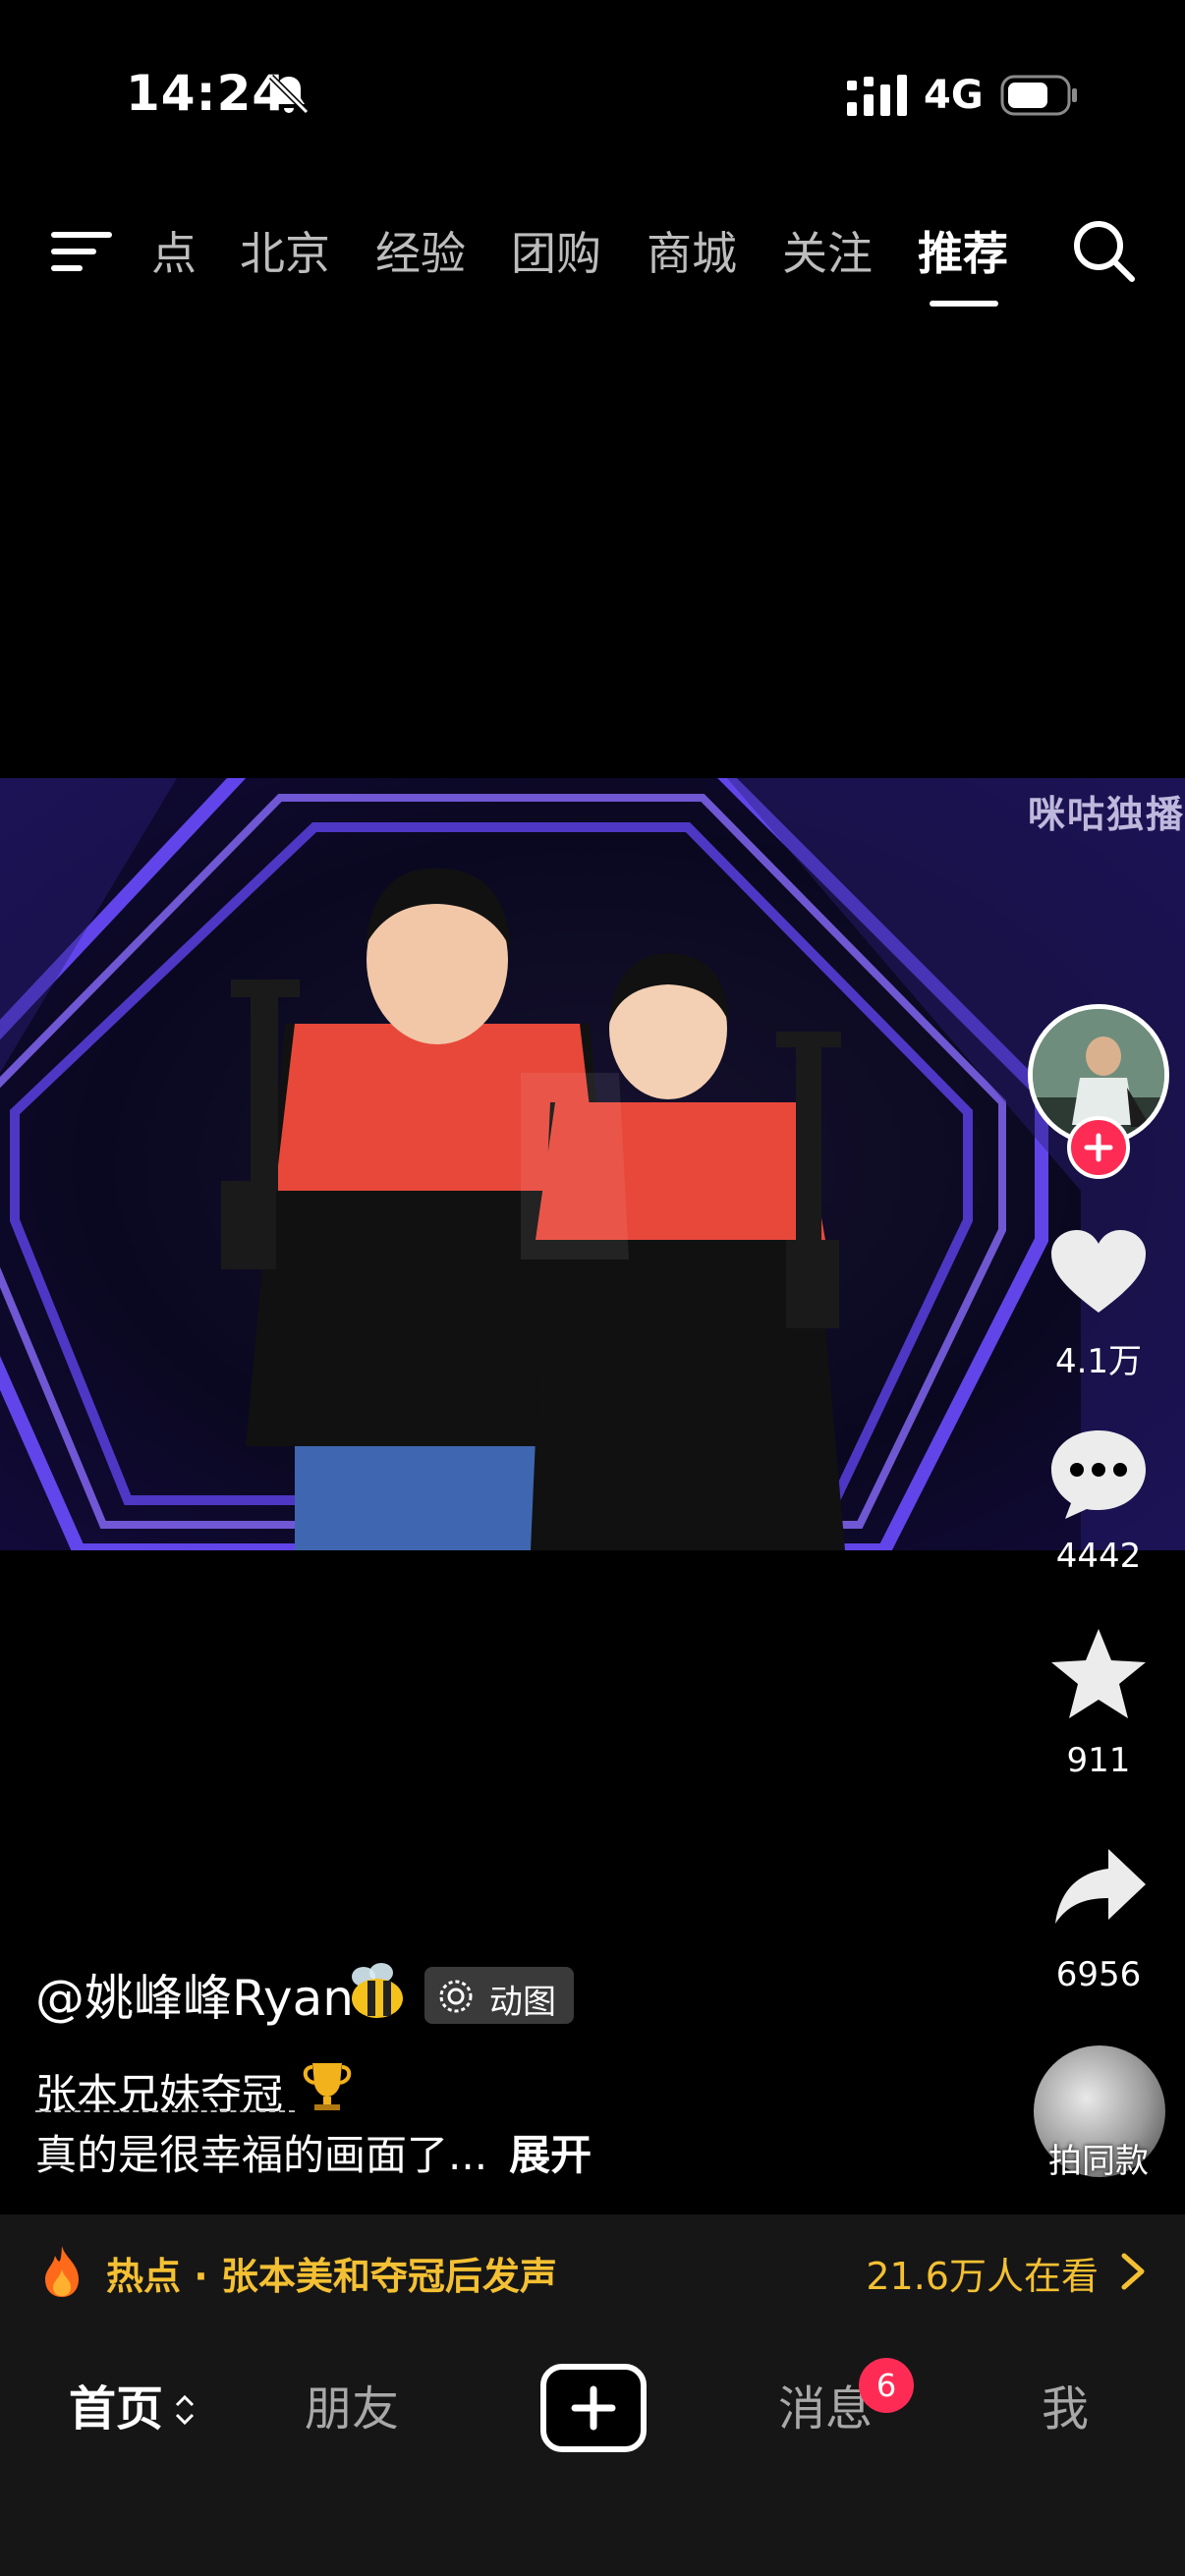 The height and width of the screenshot is (2576, 1185). What do you see at coordinates (185, 2410) in the screenshot?
I see `swap-icon` at bounding box center [185, 2410].